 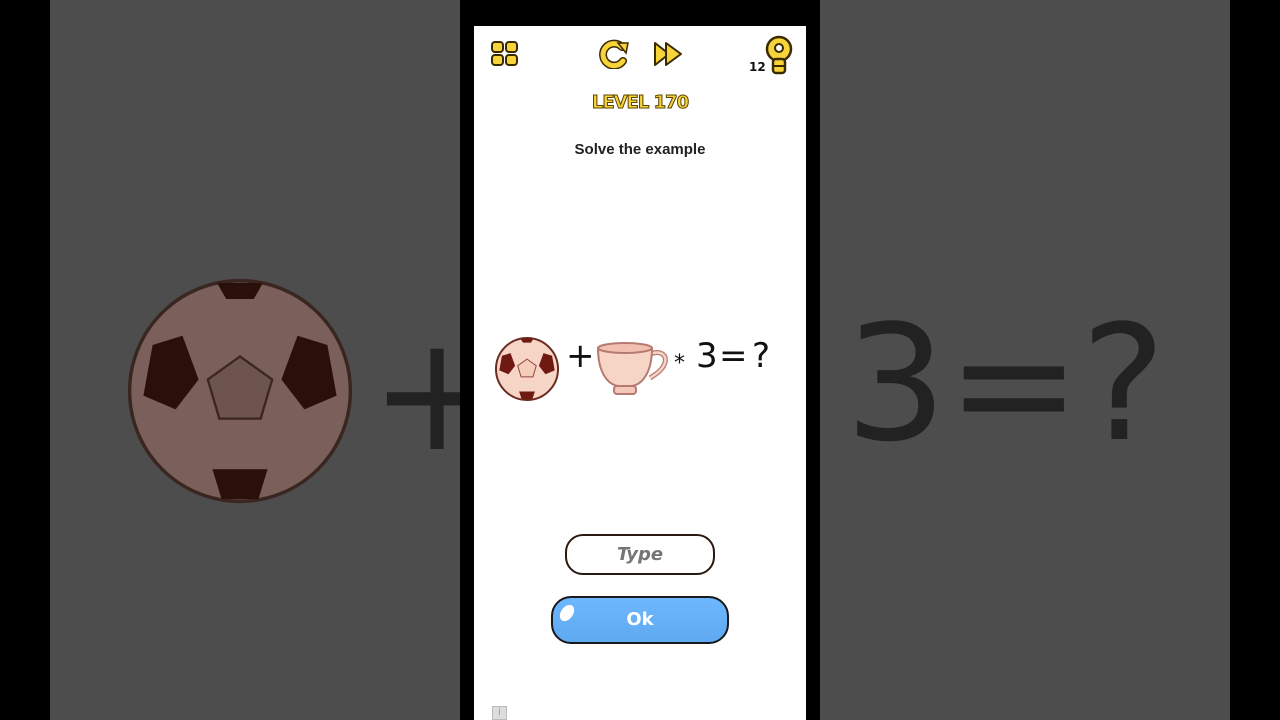 I want to click on answer-input, so click(x=640, y=554).